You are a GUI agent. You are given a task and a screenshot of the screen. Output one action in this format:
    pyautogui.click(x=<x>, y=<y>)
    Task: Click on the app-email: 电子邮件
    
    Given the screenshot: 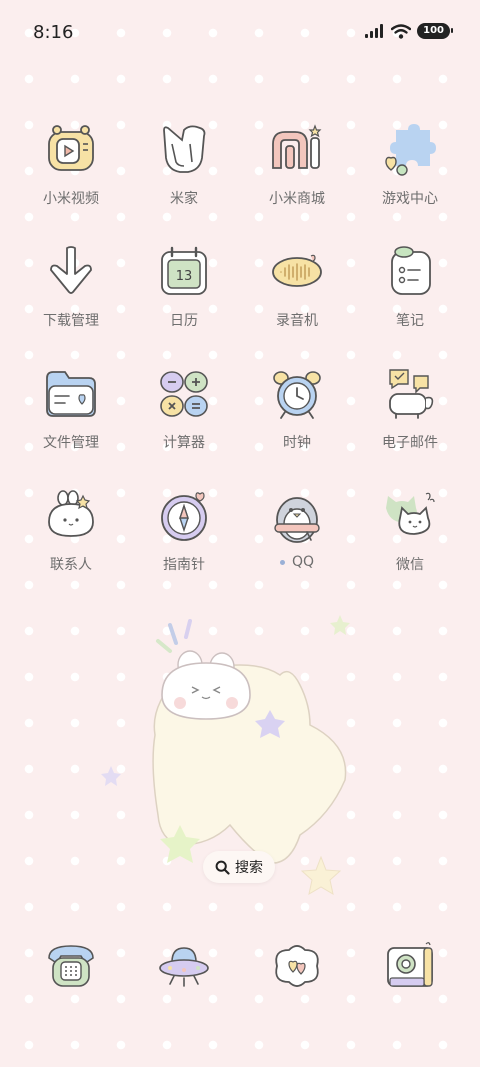 What is the action you would take?
    pyautogui.click(x=410, y=409)
    